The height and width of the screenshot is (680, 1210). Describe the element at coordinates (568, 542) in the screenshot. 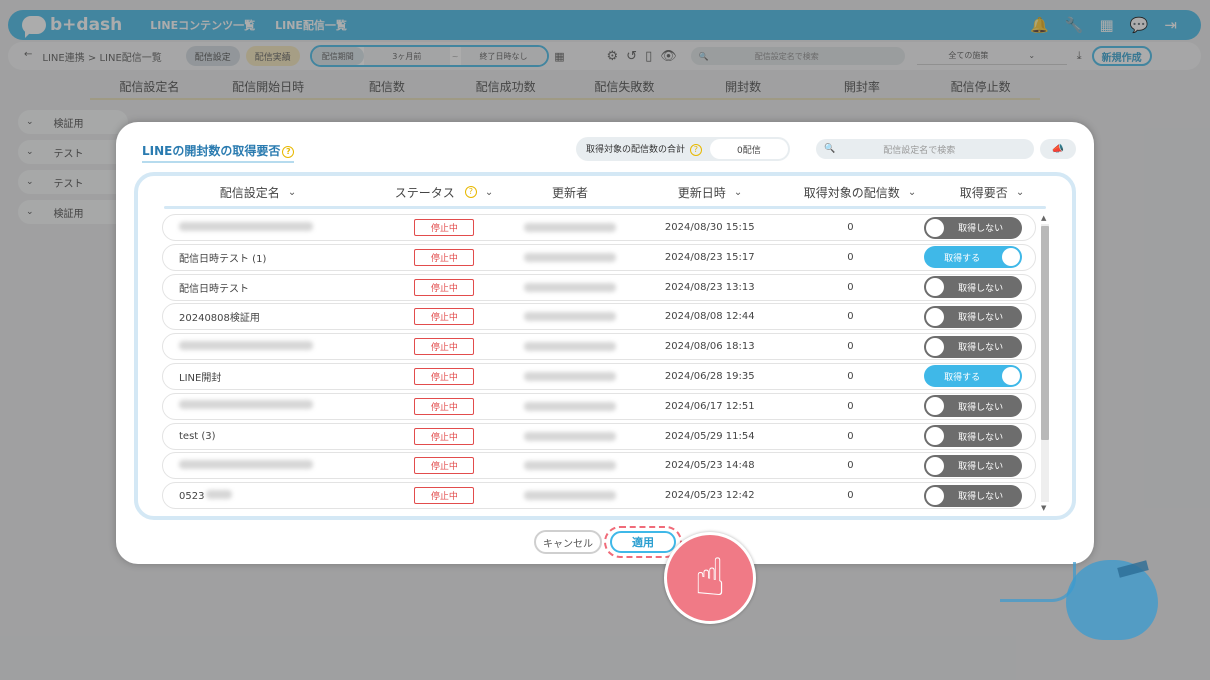

I see `cancel-button: キャンセル` at that location.